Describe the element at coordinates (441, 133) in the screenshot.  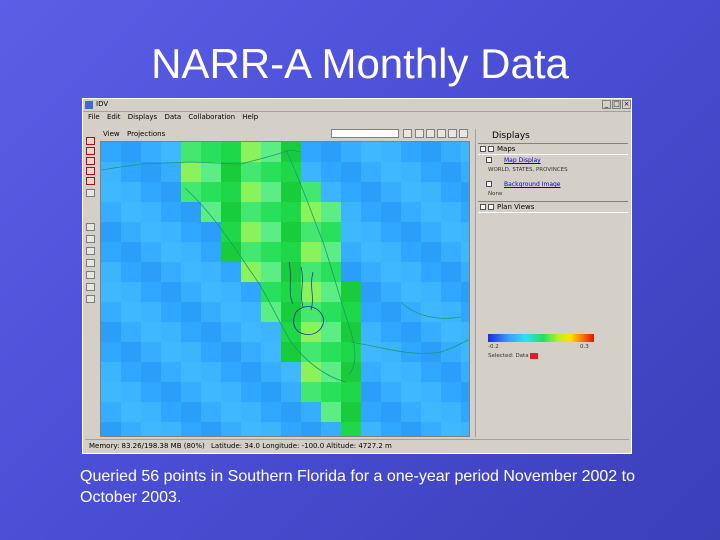
I see `refresh-icon` at that location.